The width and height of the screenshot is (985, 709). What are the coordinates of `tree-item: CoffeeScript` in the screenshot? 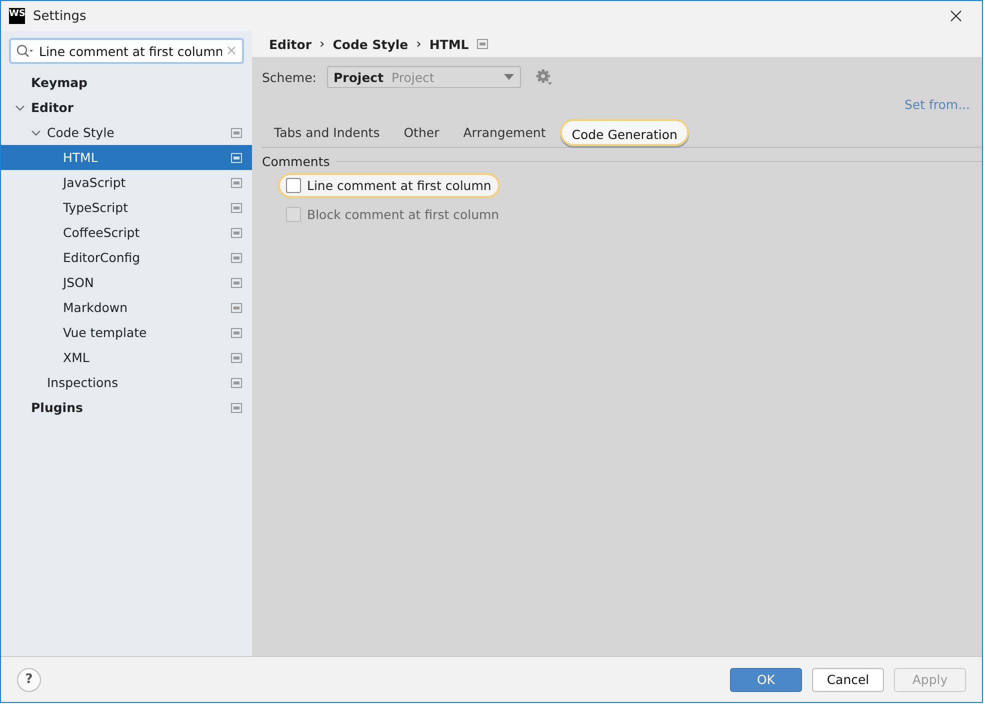 It's located at (126, 232).